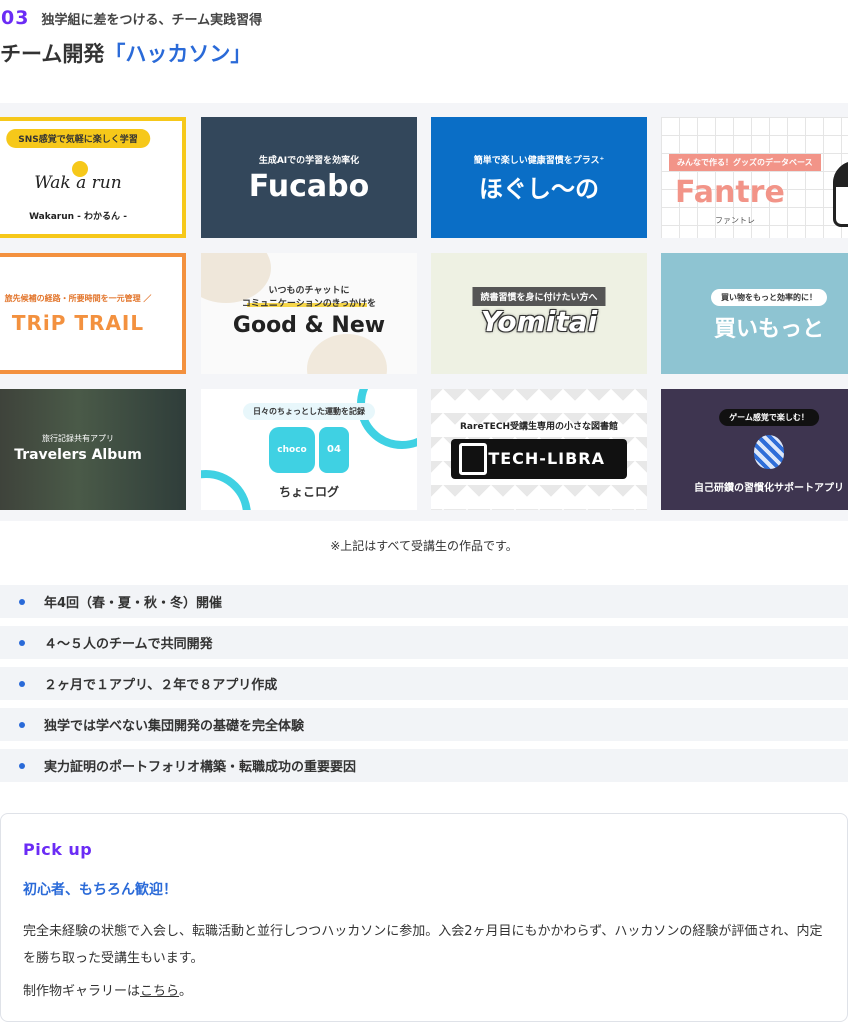  What do you see at coordinates (178, 54) in the screenshot?
I see `title-accent: 「ハッカソン」` at bounding box center [178, 54].